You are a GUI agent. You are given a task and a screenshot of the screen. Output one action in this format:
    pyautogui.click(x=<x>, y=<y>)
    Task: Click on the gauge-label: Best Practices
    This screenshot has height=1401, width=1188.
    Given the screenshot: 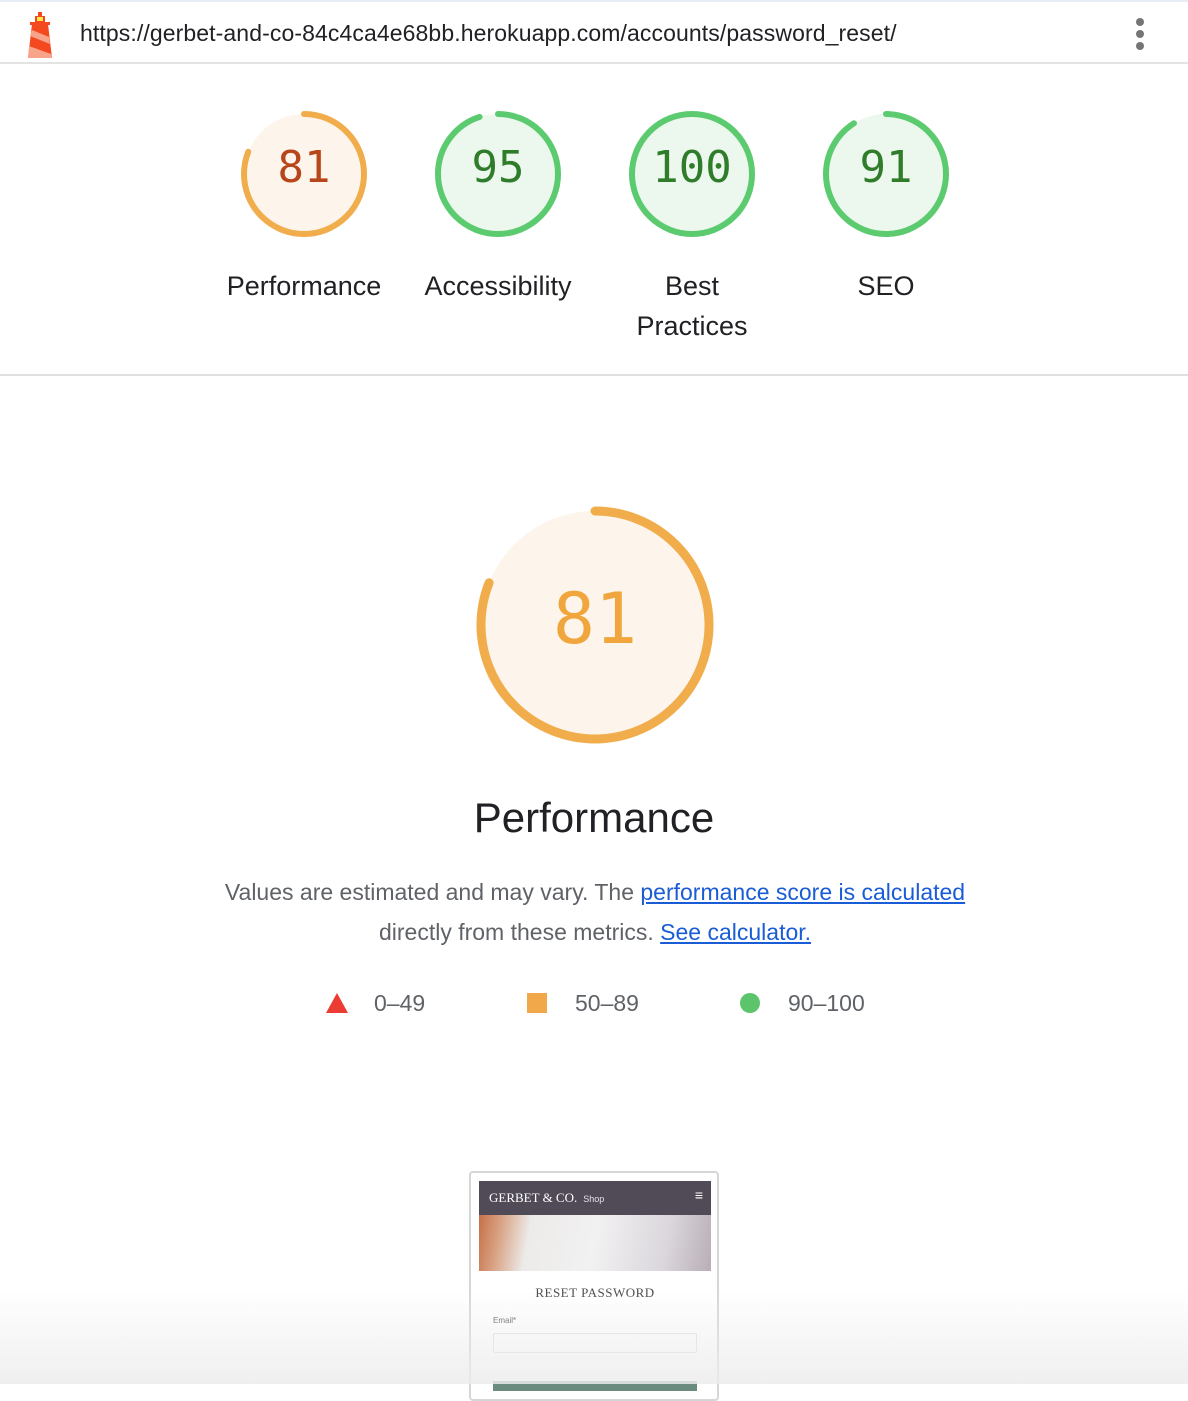 What is the action you would take?
    pyautogui.click(x=692, y=306)
    